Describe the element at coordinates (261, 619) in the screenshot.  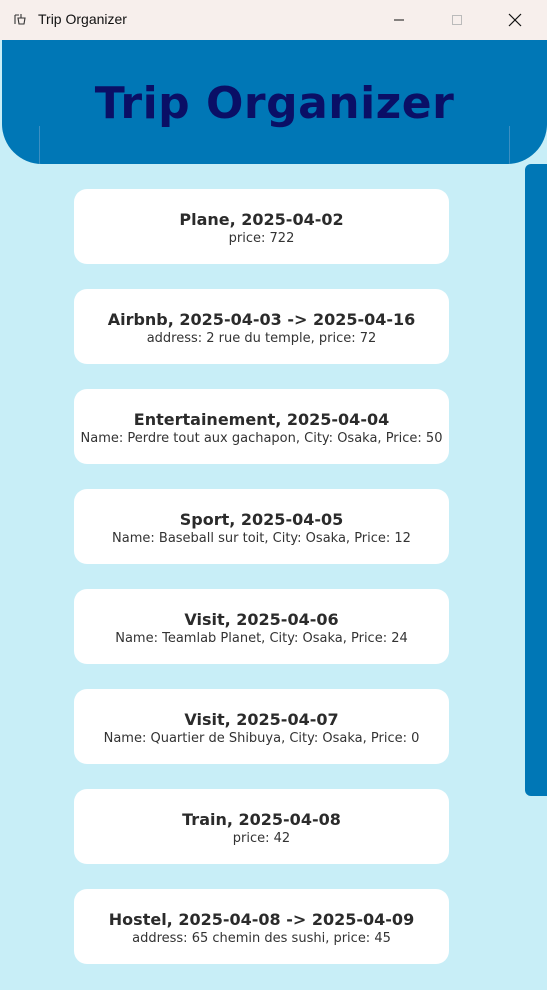
I see `item-title: Visit, 2025-04-06` at that location.